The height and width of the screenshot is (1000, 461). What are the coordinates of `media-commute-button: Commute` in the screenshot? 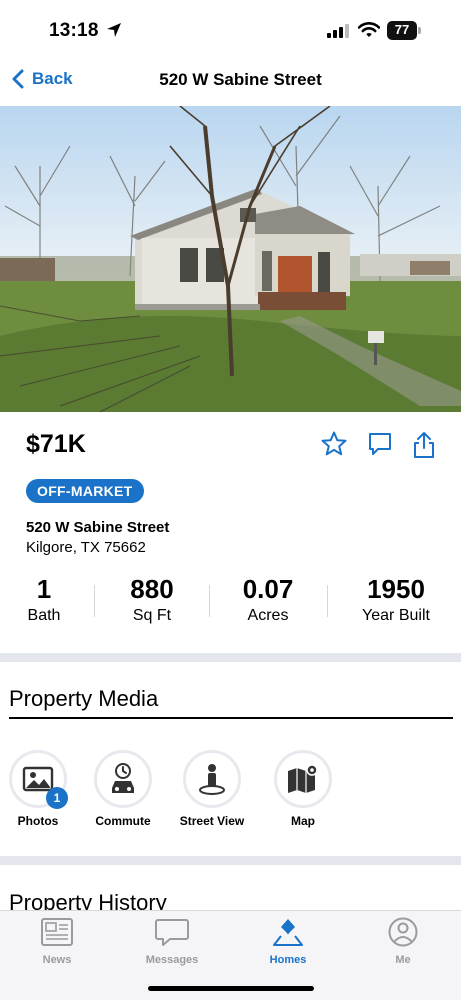 It's located at (123, 789).